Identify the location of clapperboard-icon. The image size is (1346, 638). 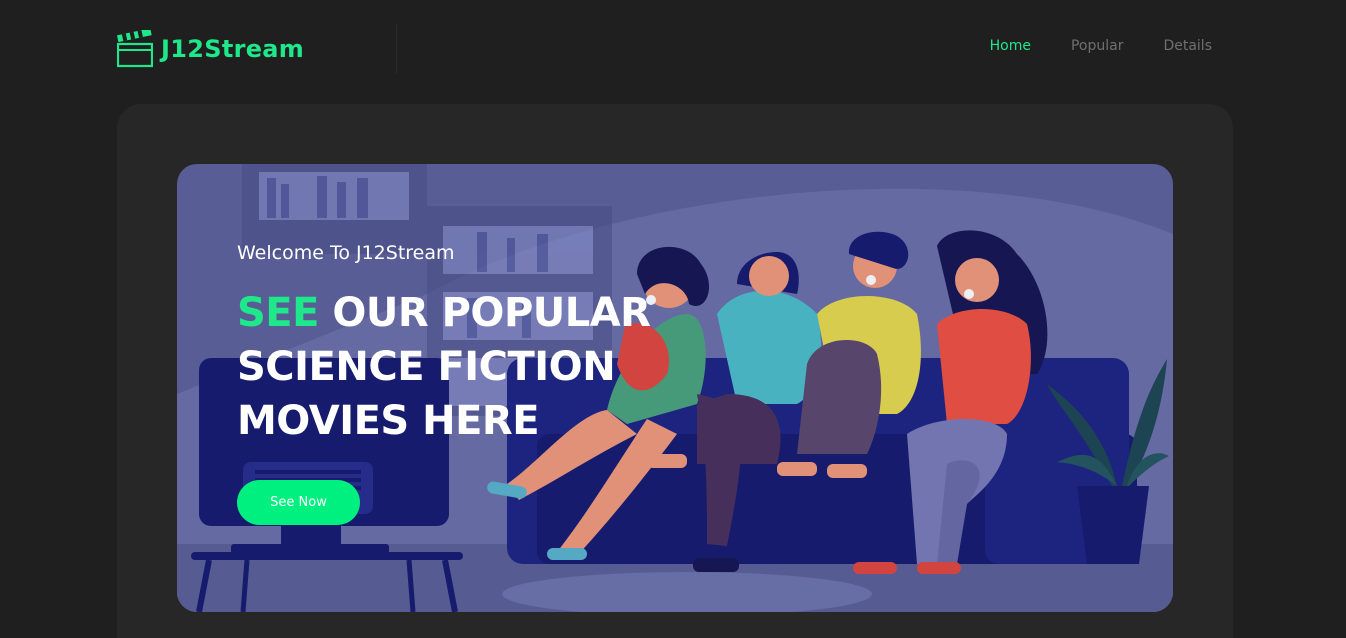
(135, 49).